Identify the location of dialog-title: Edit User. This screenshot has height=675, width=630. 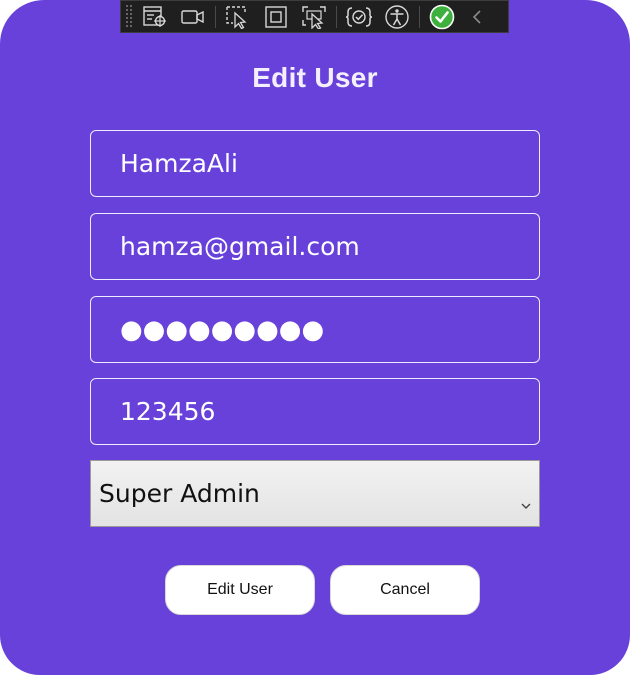
(315, 77).